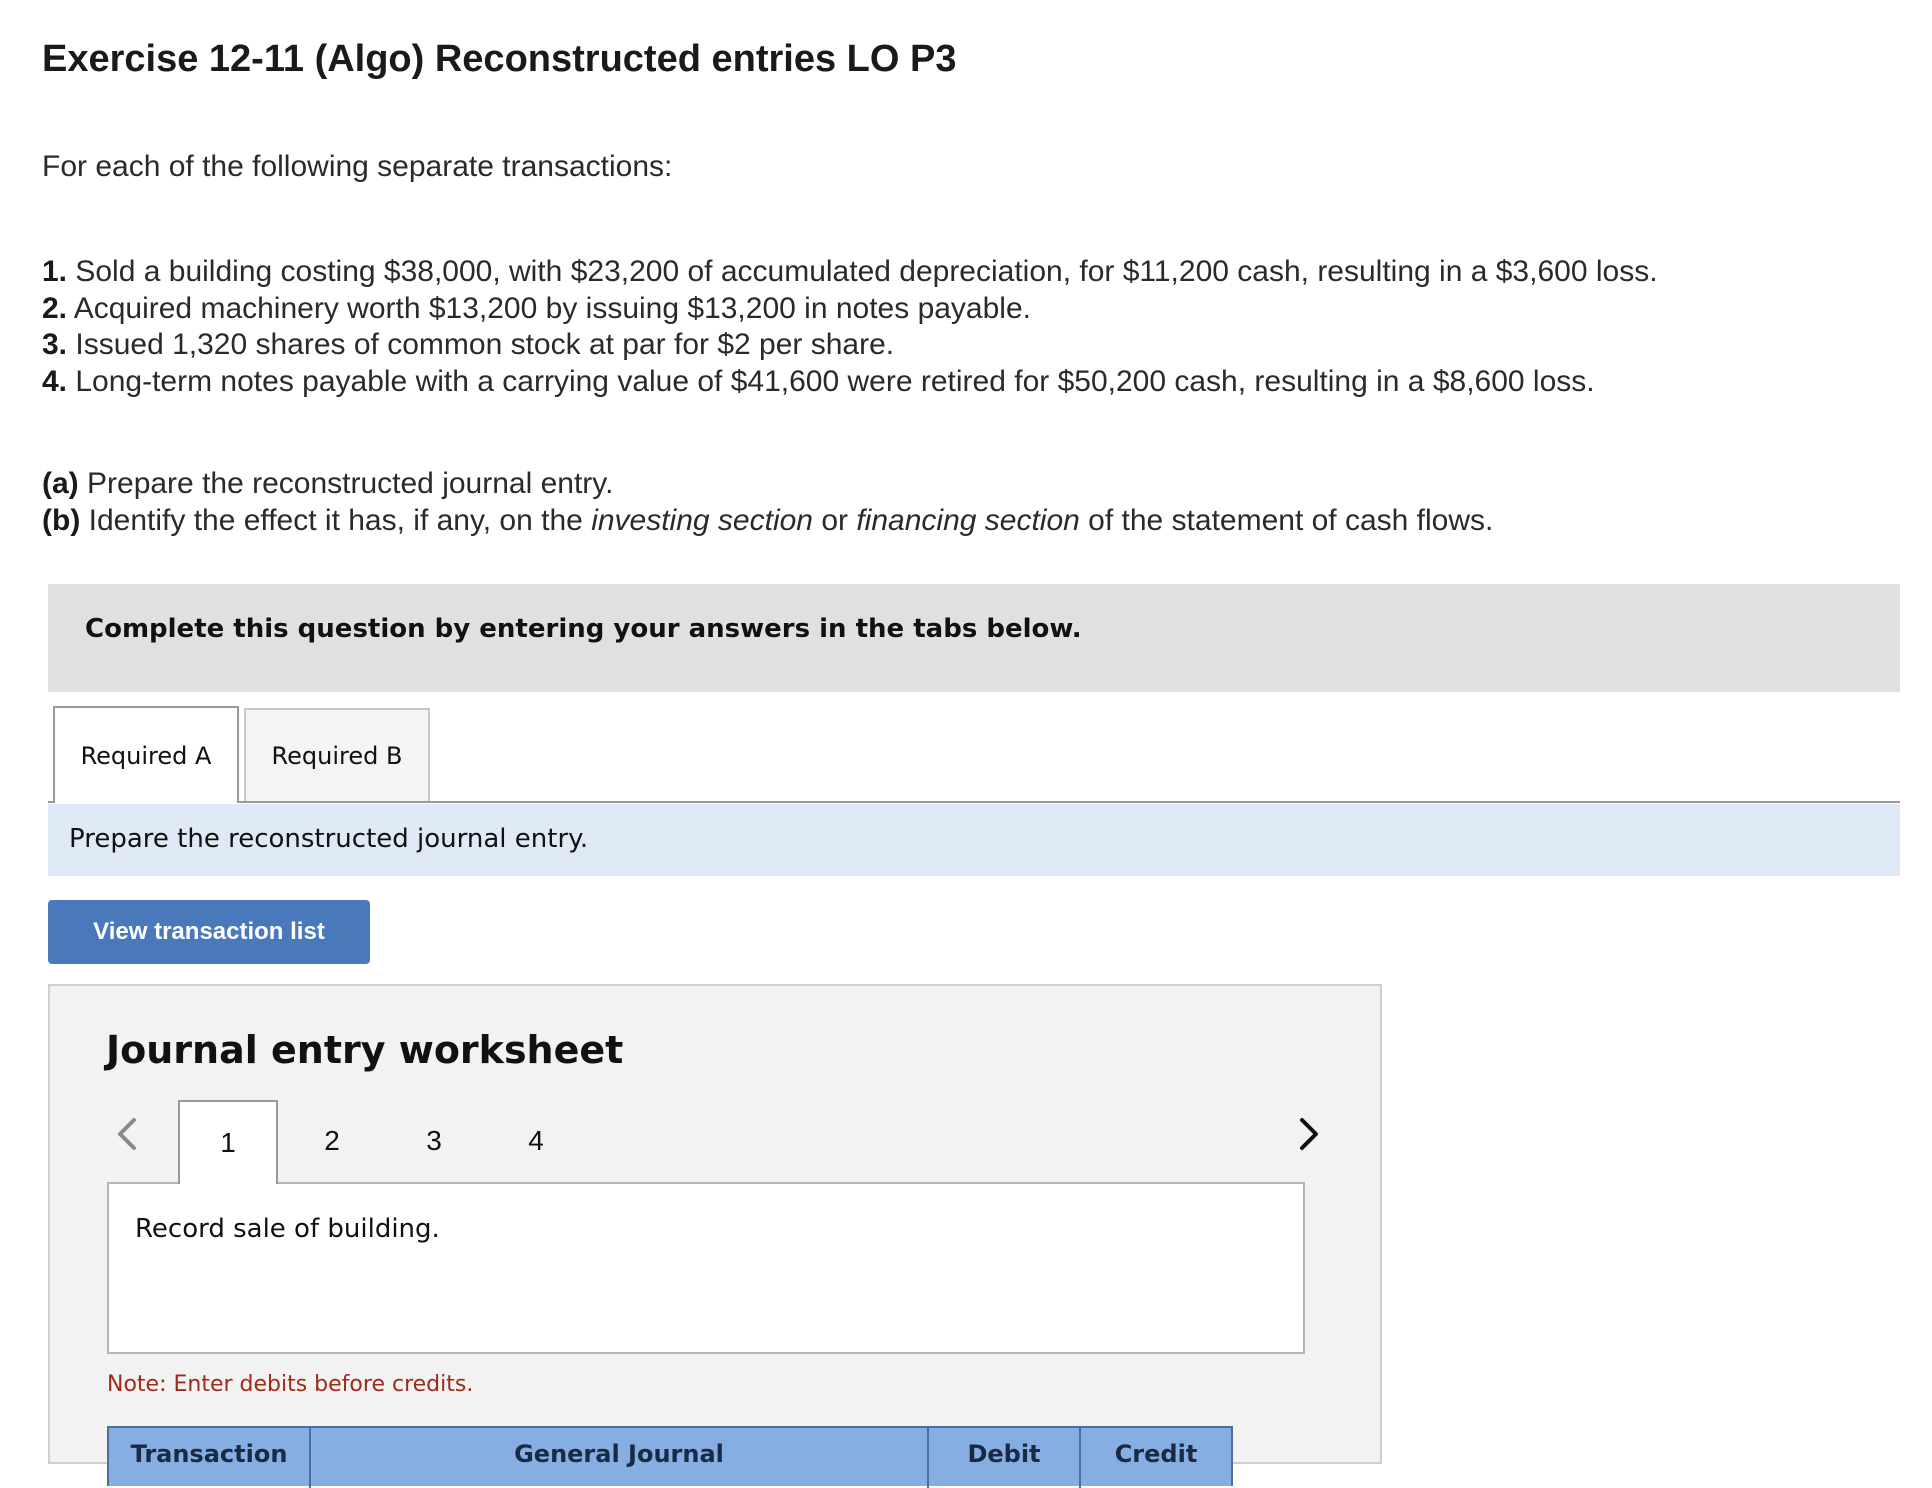 The width and height of the screenshot is (1932, 1488). What do you see at coordinates (210, 1458) in the screenshot?
I see `column-header-transaction: Transaction` at bounding box center [210, 1458].